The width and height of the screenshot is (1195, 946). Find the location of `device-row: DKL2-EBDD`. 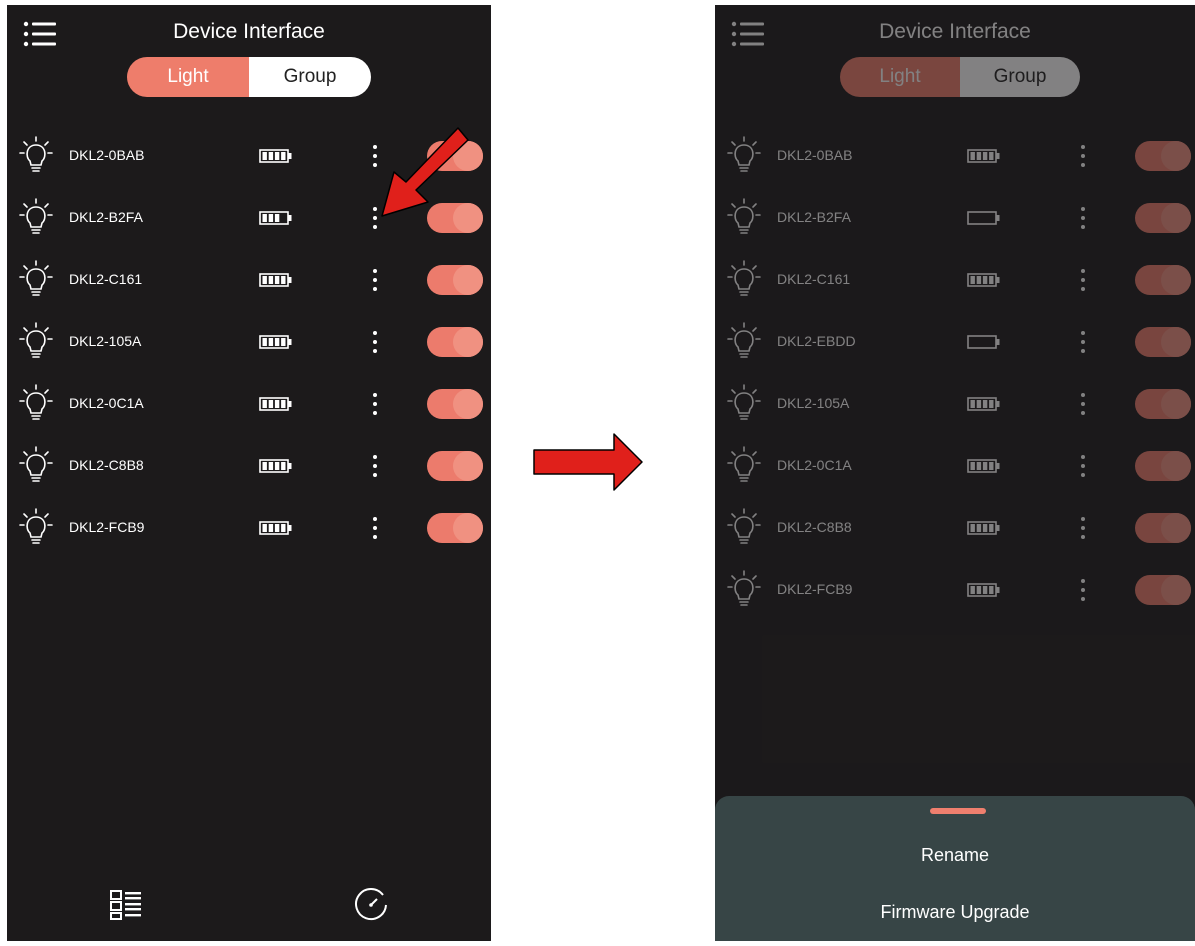

device-row: DKL2-EBDD is located at coordinates (955, 344).